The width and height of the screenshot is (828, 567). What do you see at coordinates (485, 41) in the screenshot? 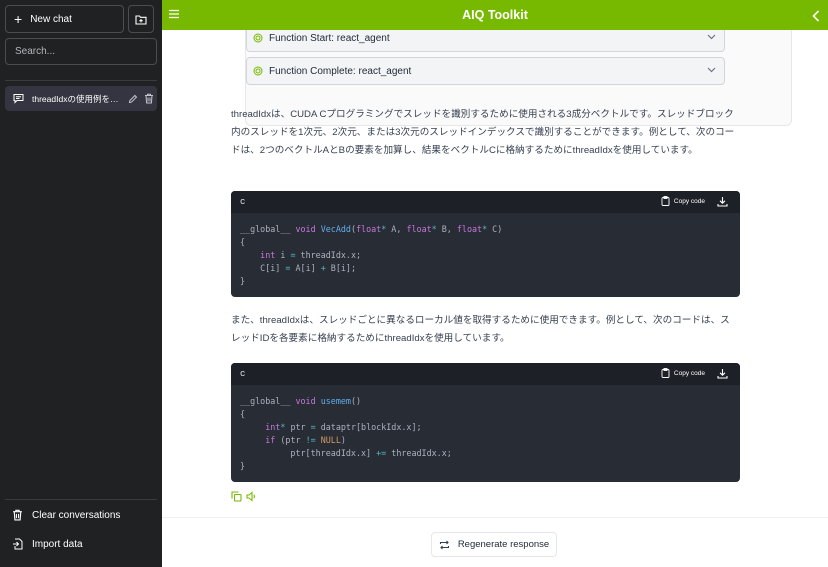
I see `function-start-row: Function Start: react_agent` at bounding box center [485, 41].